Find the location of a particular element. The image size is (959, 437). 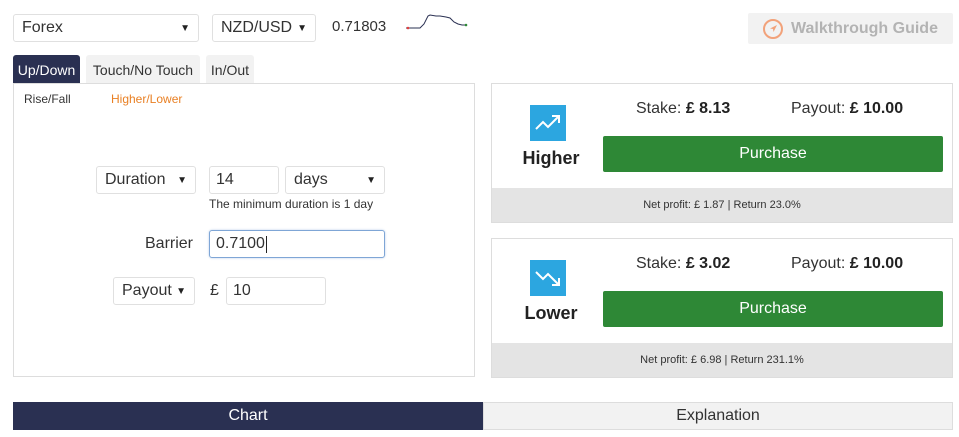

lower-payout: Payout: £ 10.00 is located at coordinates (847, 264).